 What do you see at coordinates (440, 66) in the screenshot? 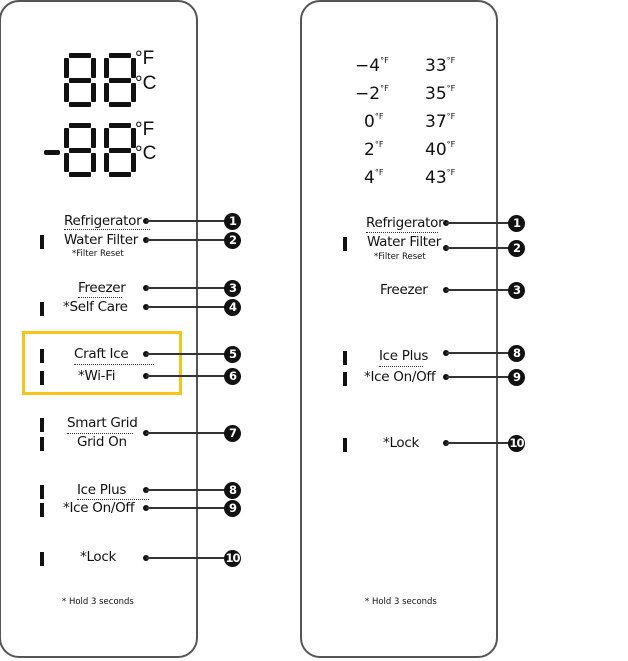
I see `fridge-temp-option: 33°F` at bounding box center [440, 66].